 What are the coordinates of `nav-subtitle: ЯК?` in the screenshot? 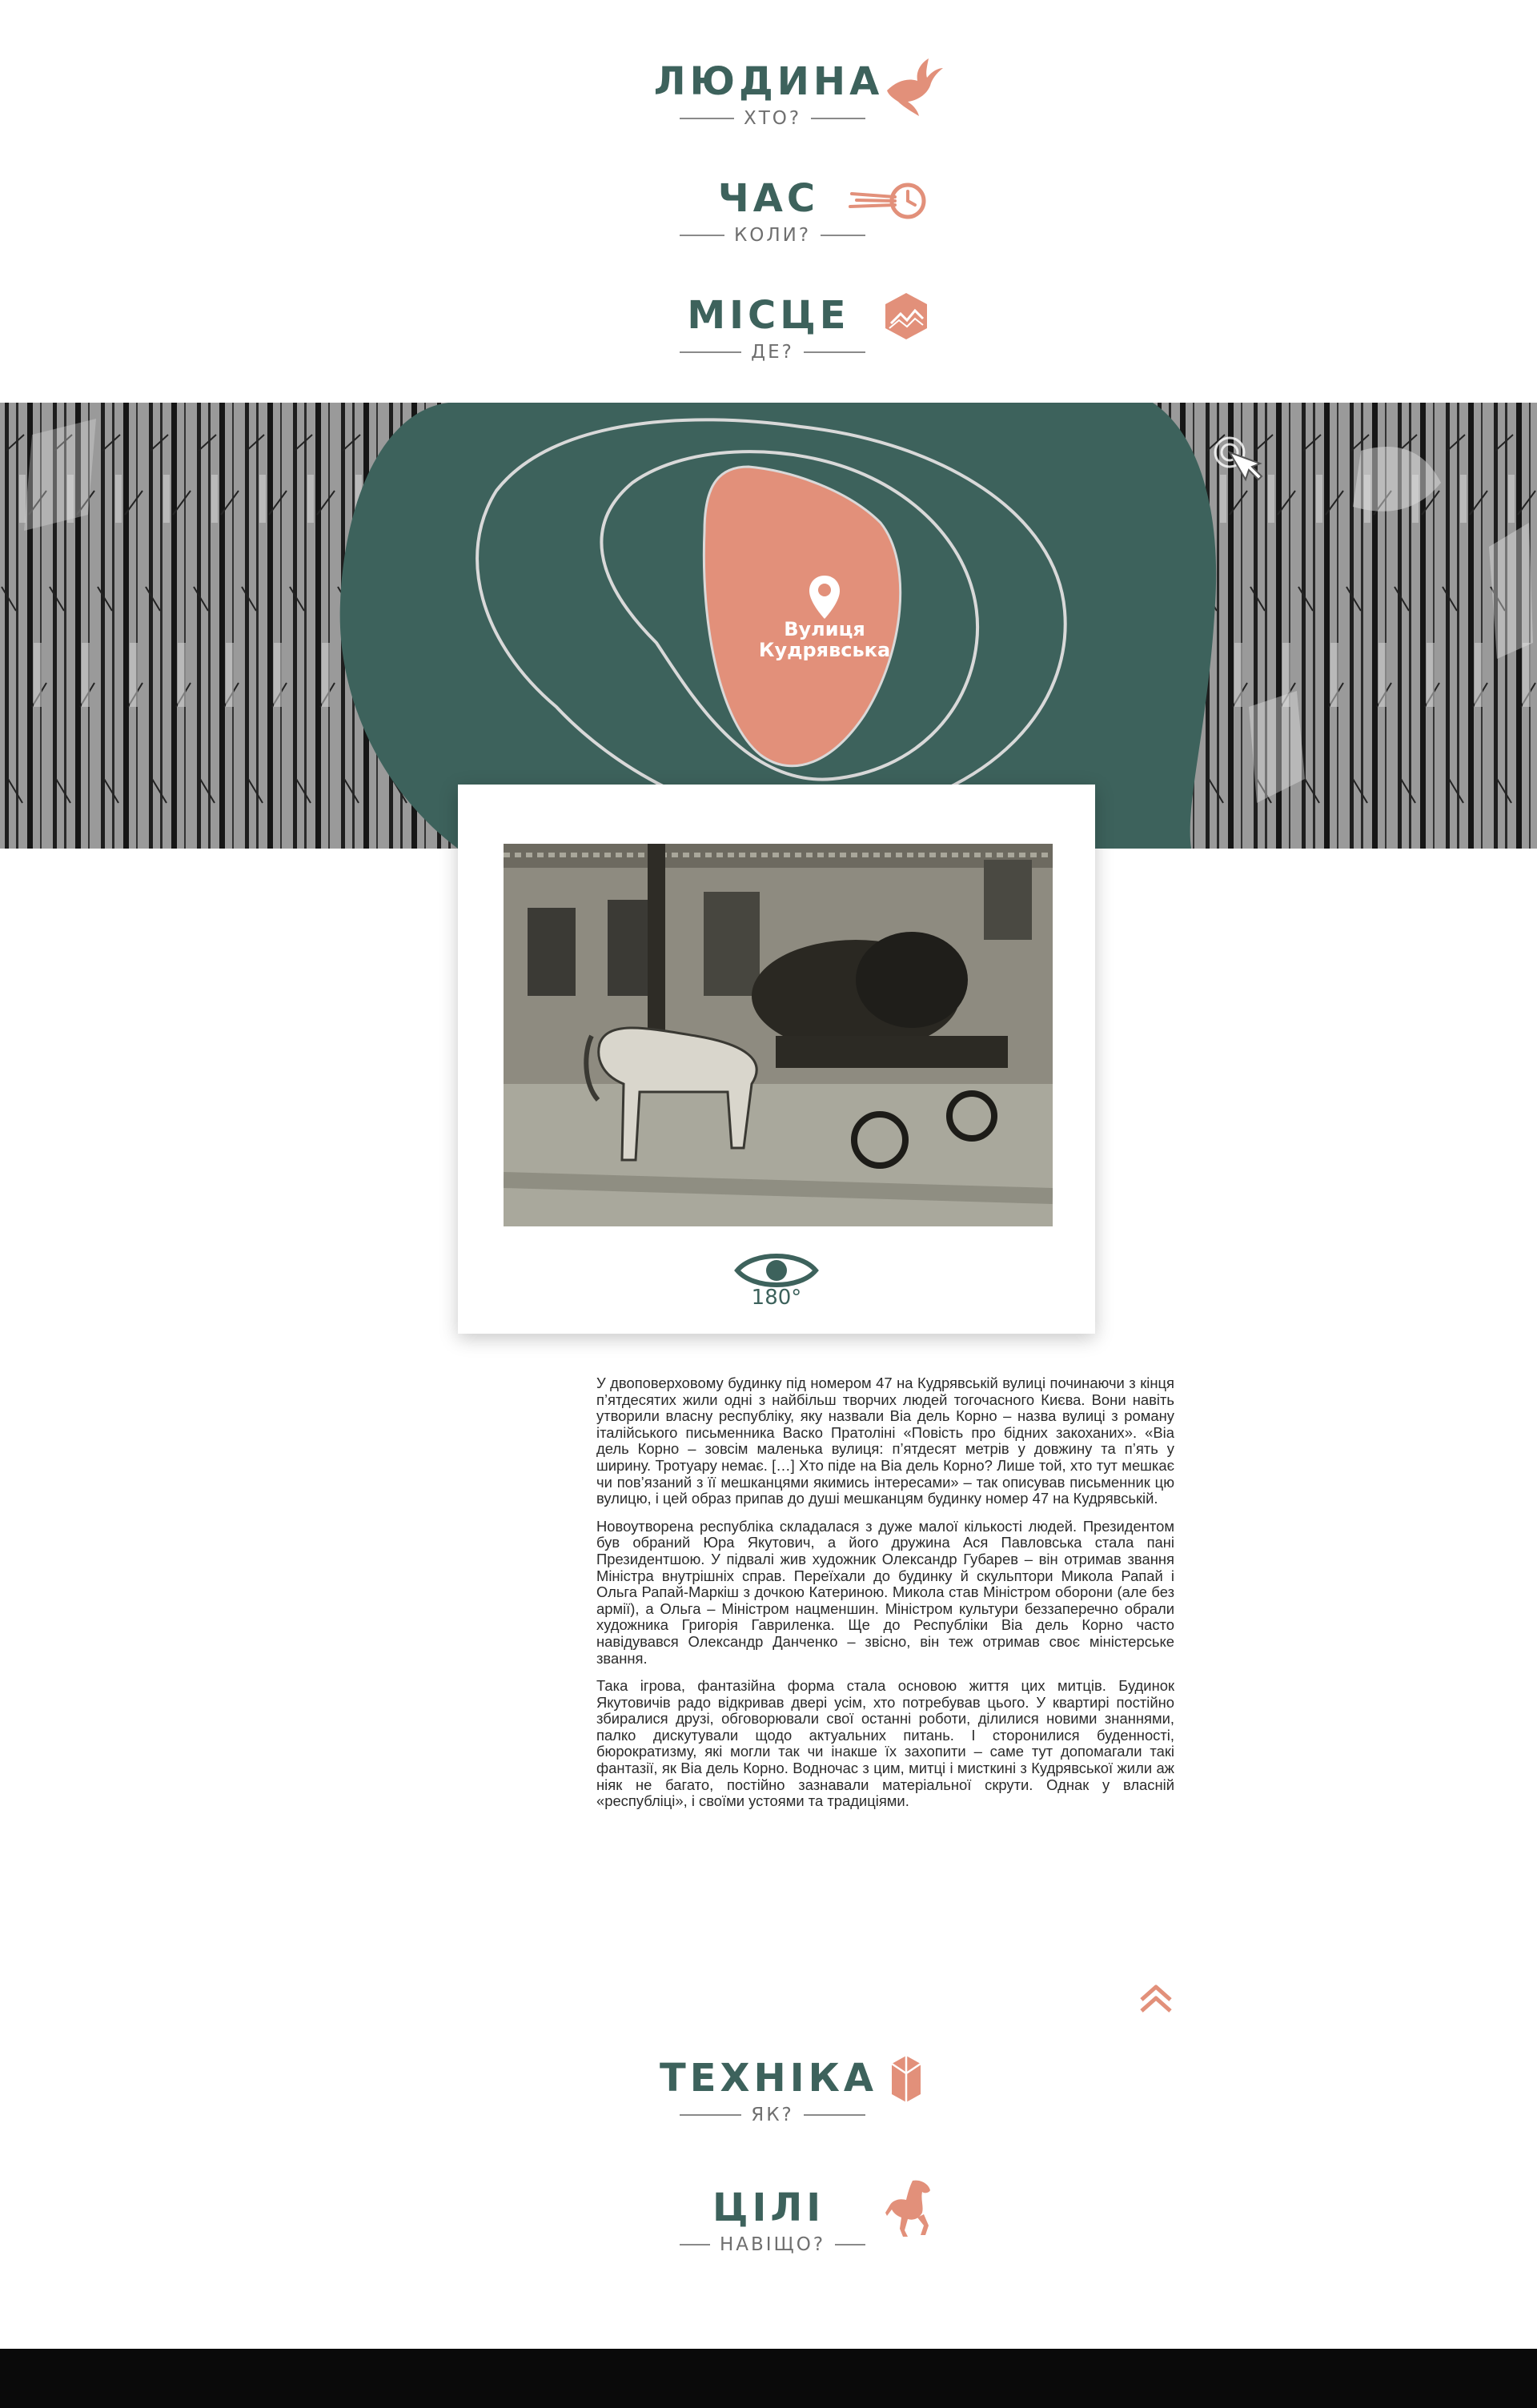 It's located at (773, 2115).